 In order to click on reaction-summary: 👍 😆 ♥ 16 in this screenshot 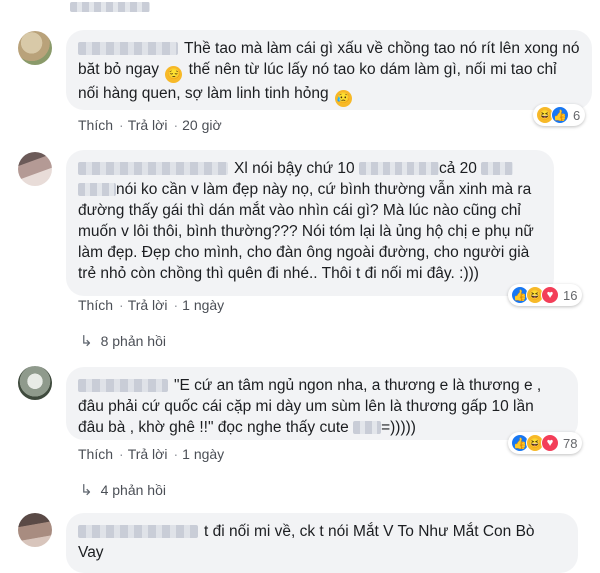, I will do `click(545, 295)`.